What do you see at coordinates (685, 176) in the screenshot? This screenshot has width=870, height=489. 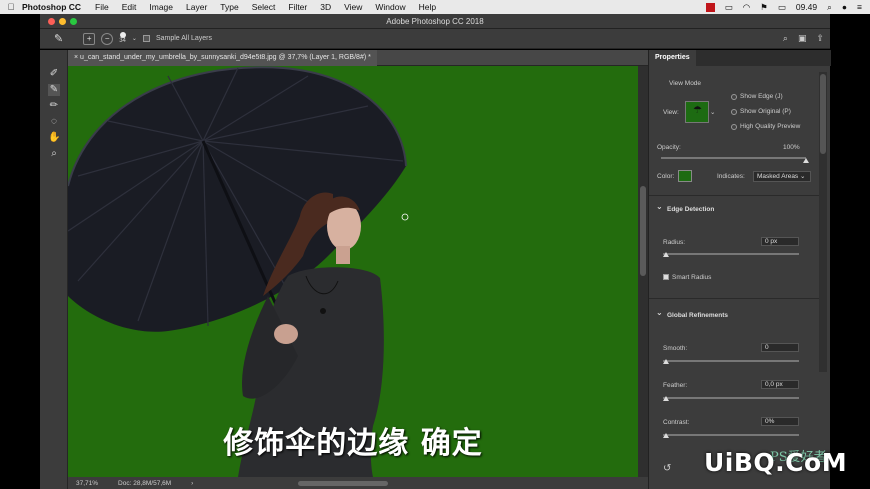 I see `overlay-color-swatch` at bounding box center [685, 176].